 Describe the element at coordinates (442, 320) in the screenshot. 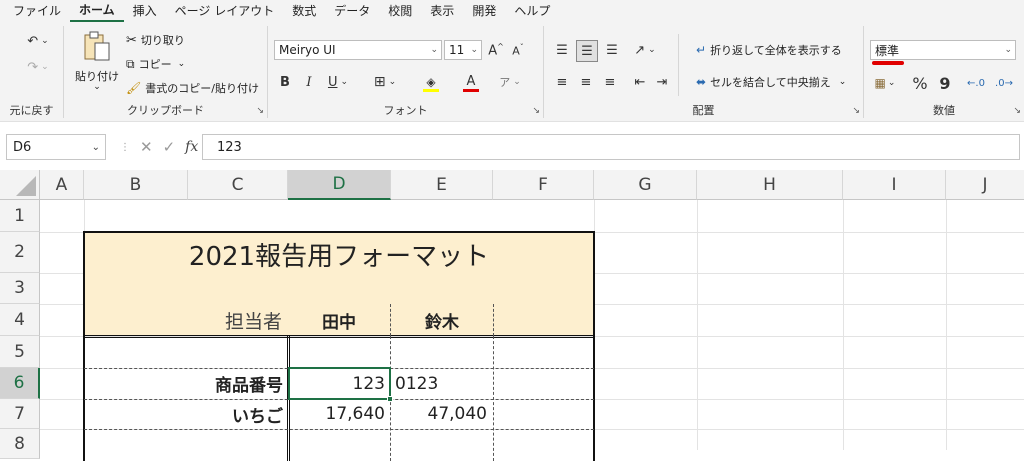

I see `person2-cell: 鈴木` at that location.